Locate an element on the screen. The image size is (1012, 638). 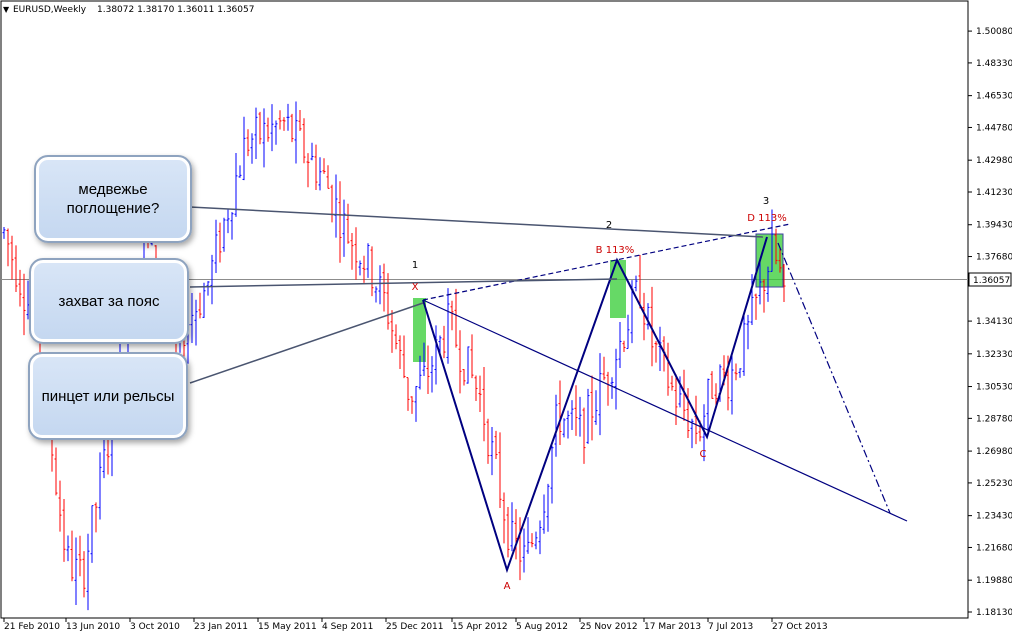
callout-bearish-engulfing-text: медвежье поглощение? is located at coordinates (113, 199).